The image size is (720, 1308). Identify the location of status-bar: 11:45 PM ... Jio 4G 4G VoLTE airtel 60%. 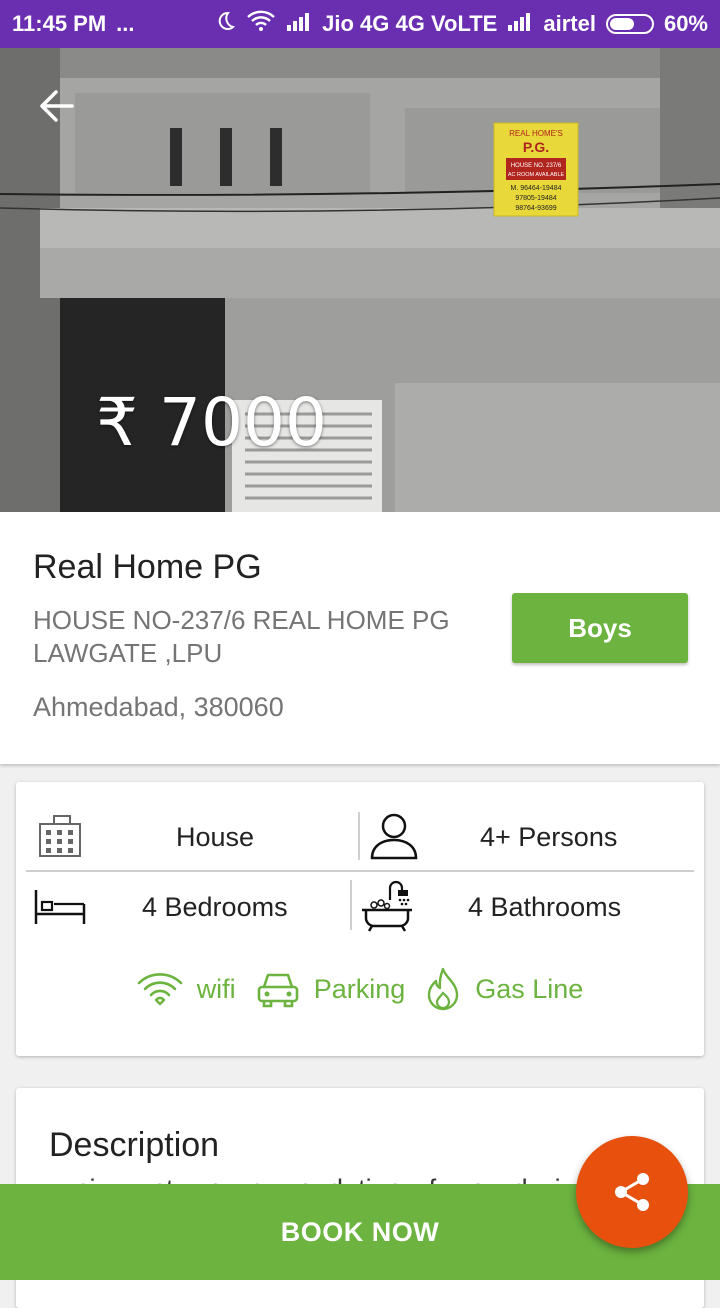
(360, 24).